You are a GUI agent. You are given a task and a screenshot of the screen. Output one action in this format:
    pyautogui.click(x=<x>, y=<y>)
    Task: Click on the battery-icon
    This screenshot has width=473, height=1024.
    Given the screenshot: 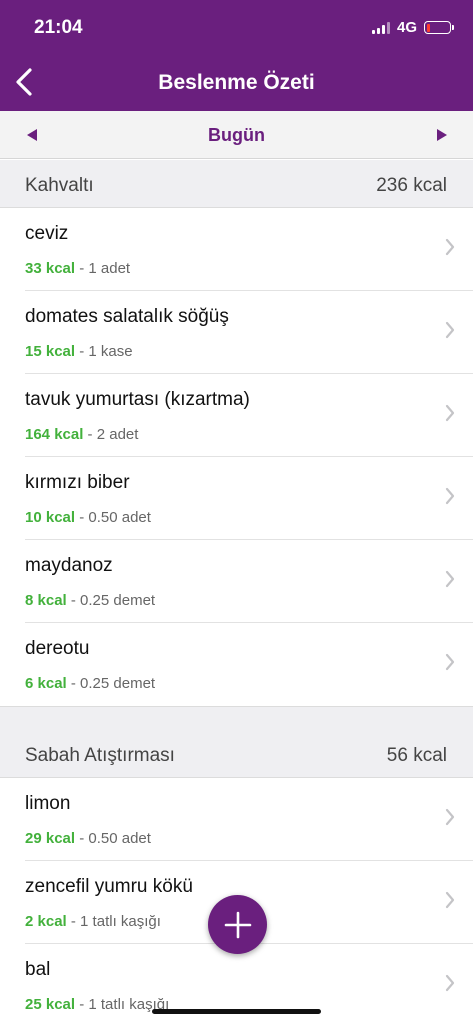 What is the action you would take?
    pyautogui.click(x=439, y=27)
    